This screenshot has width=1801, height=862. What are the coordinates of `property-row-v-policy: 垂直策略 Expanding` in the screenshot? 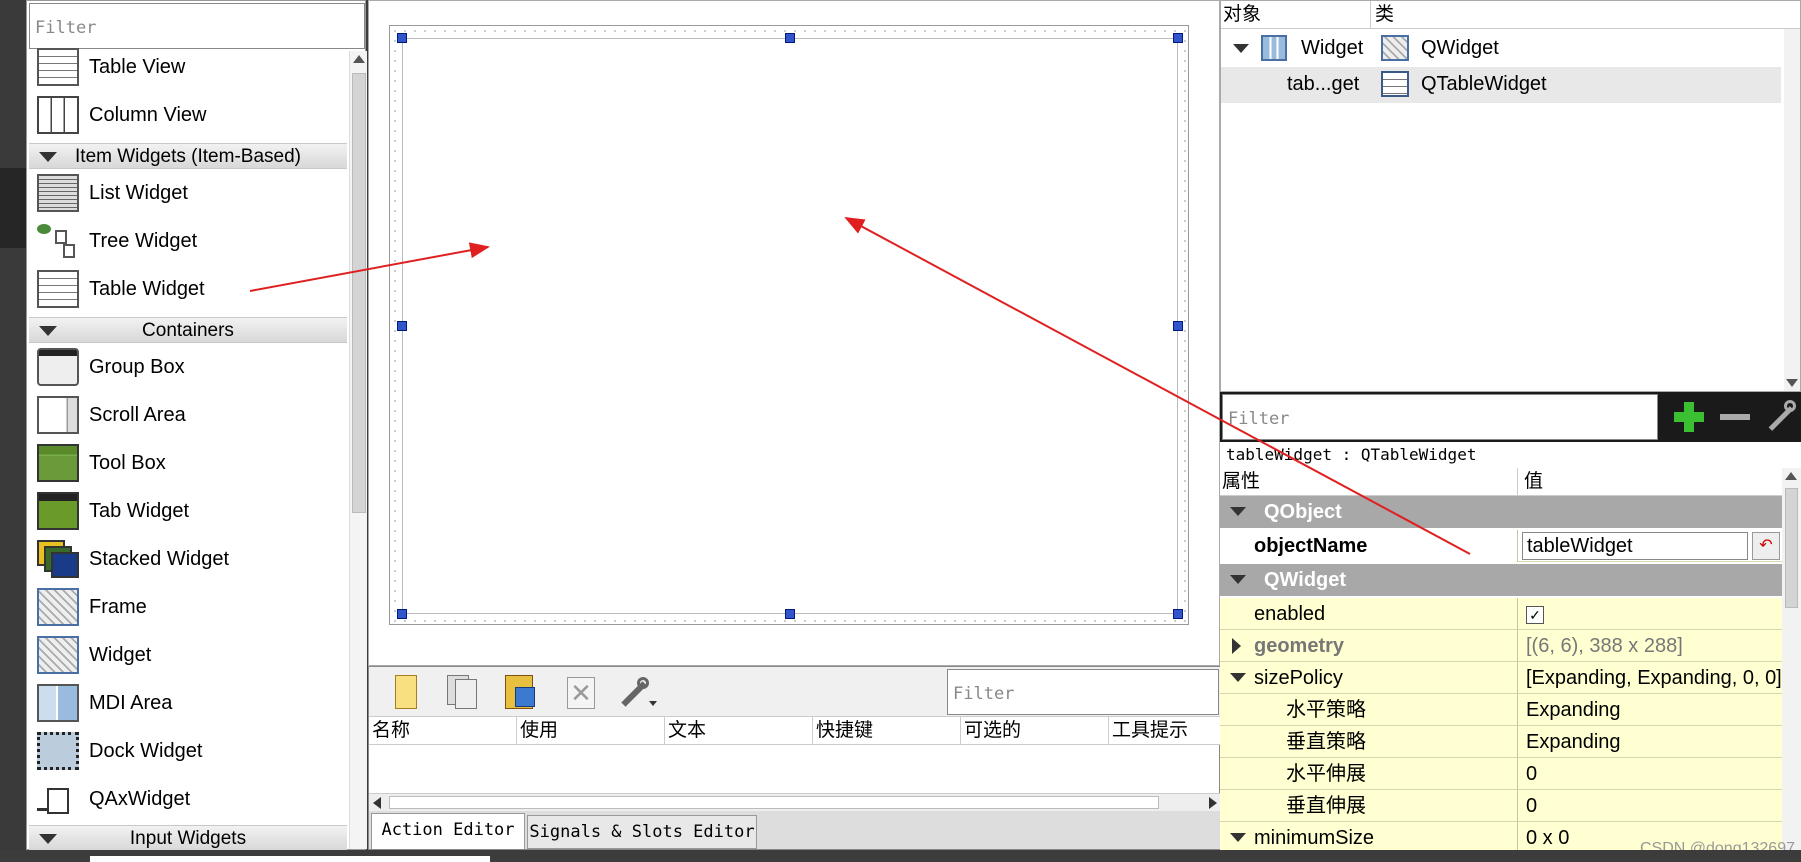 It's located at (1501, 742).